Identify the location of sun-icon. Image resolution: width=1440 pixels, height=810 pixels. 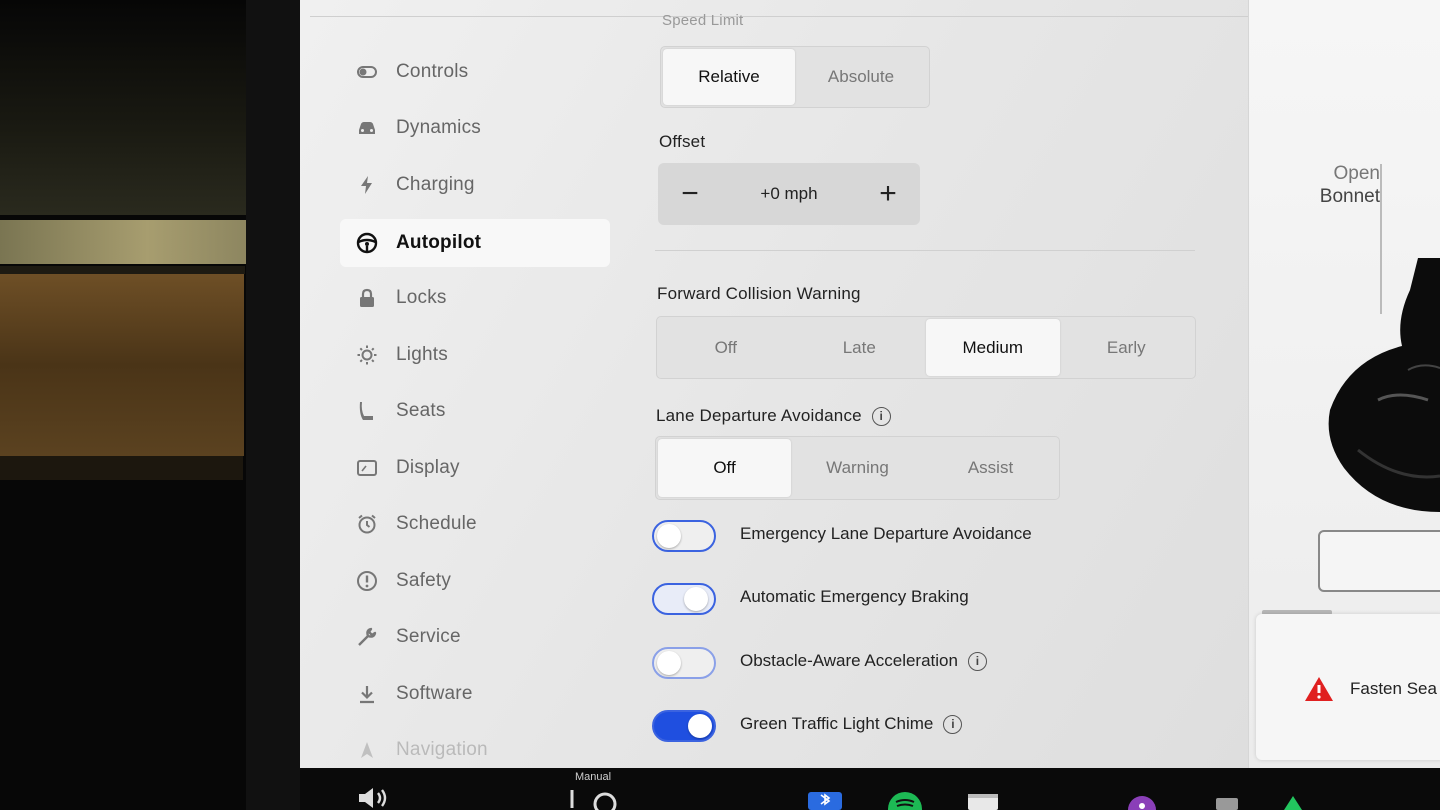
(367, 355).